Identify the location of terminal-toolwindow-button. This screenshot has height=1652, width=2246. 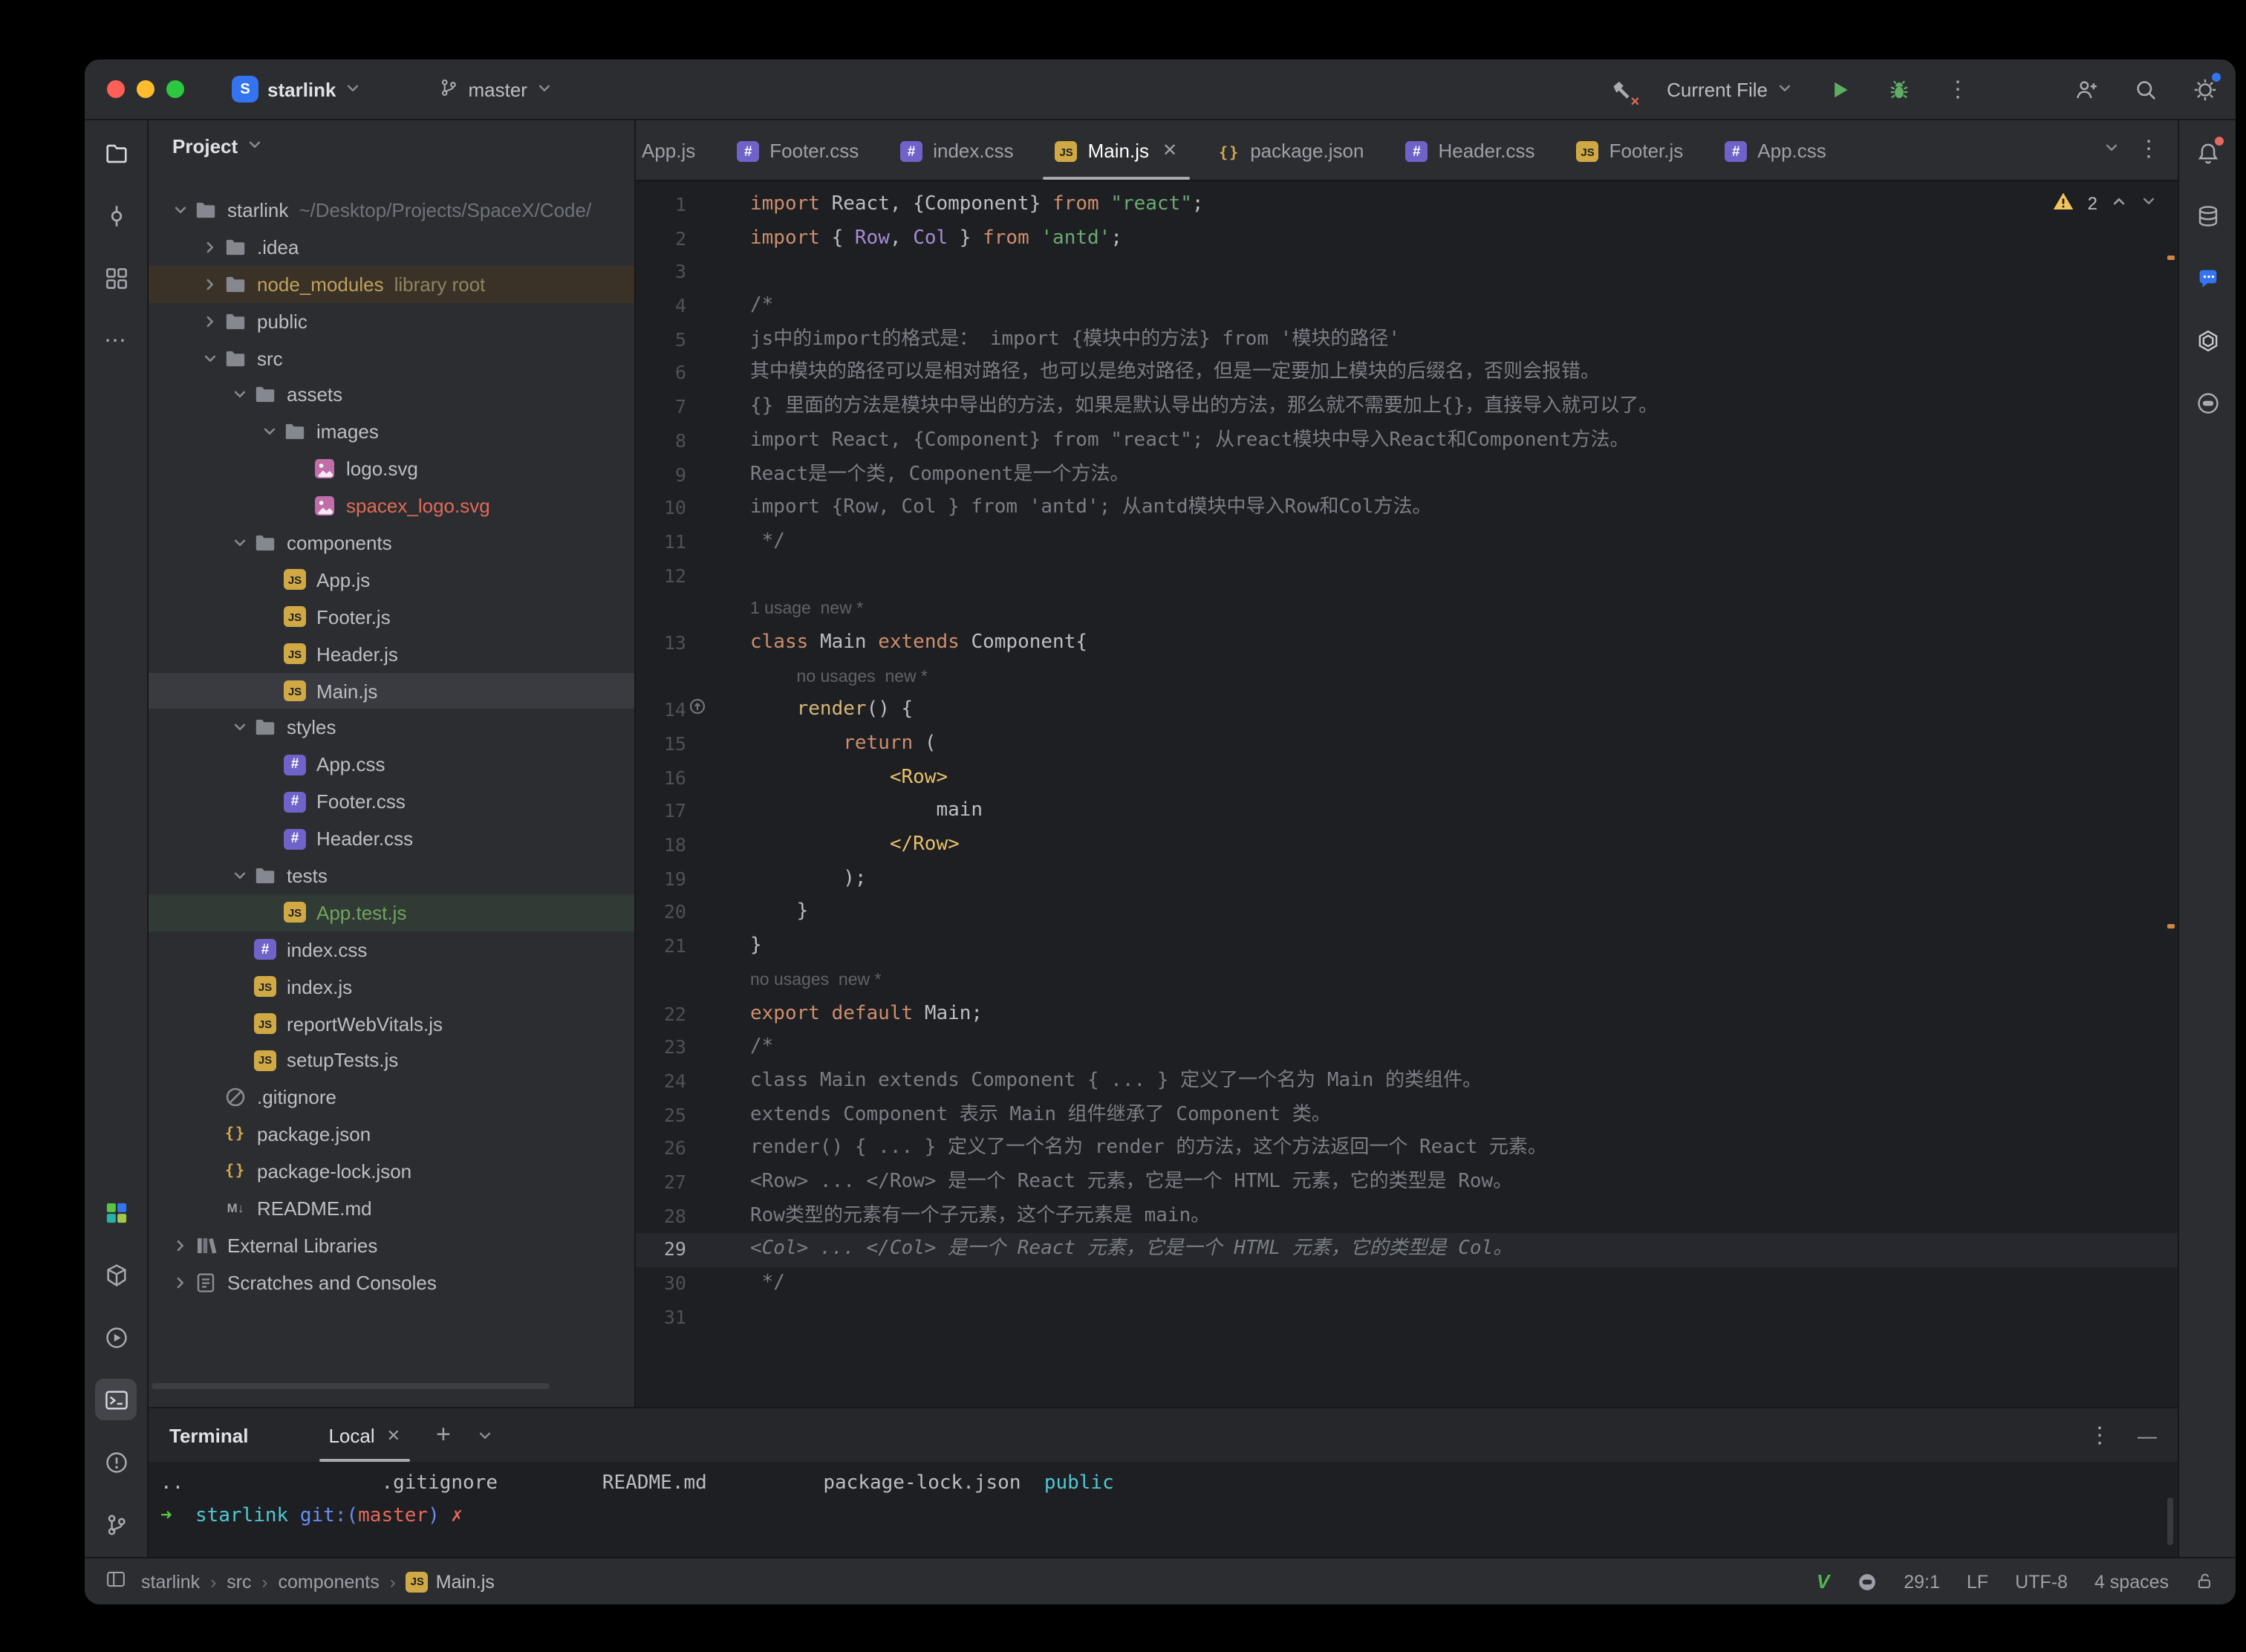
(116, 1400).